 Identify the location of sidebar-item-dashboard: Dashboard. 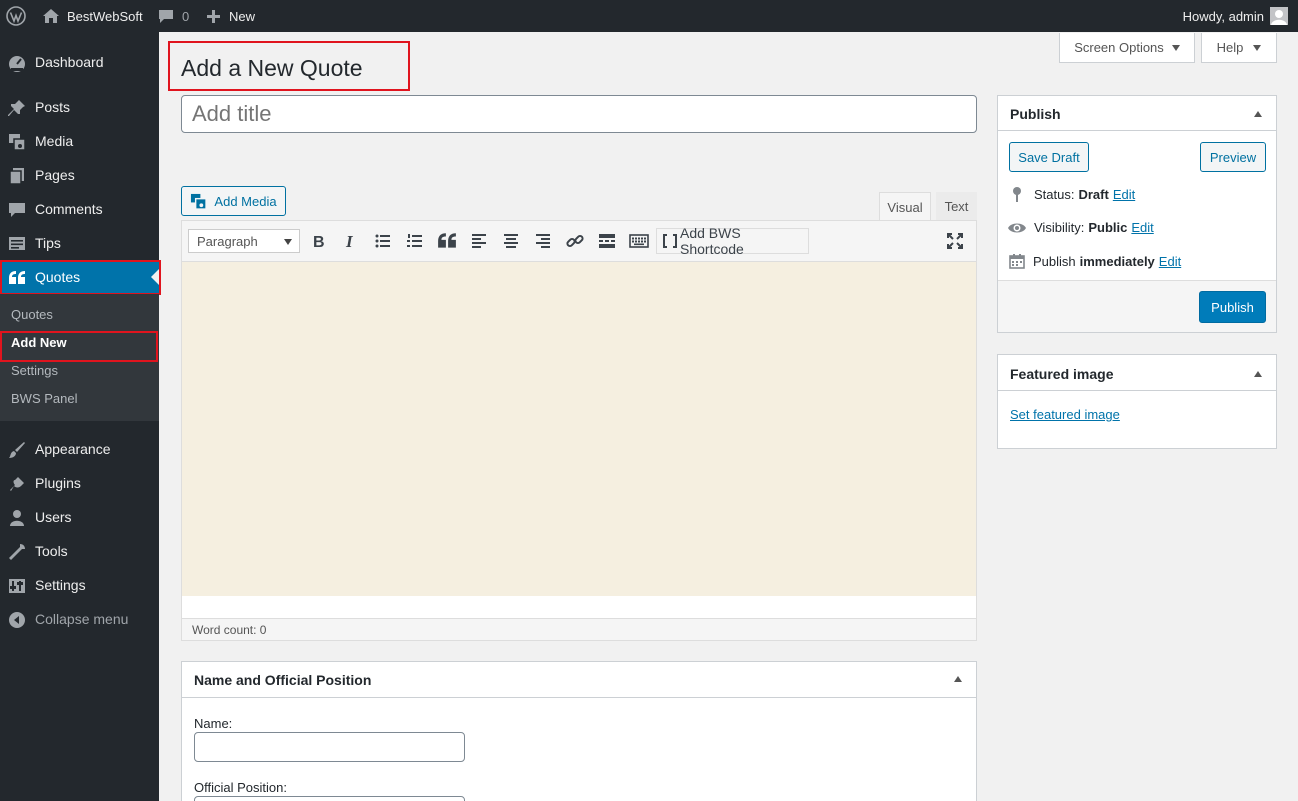
(79, 62).